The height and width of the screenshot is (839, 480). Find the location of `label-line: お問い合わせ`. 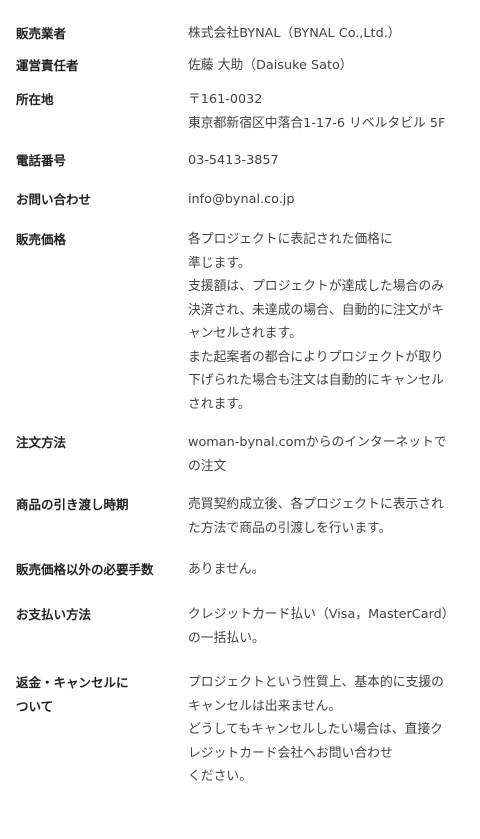

label-line: お問い合わせ is located at coordinates (54, 199).